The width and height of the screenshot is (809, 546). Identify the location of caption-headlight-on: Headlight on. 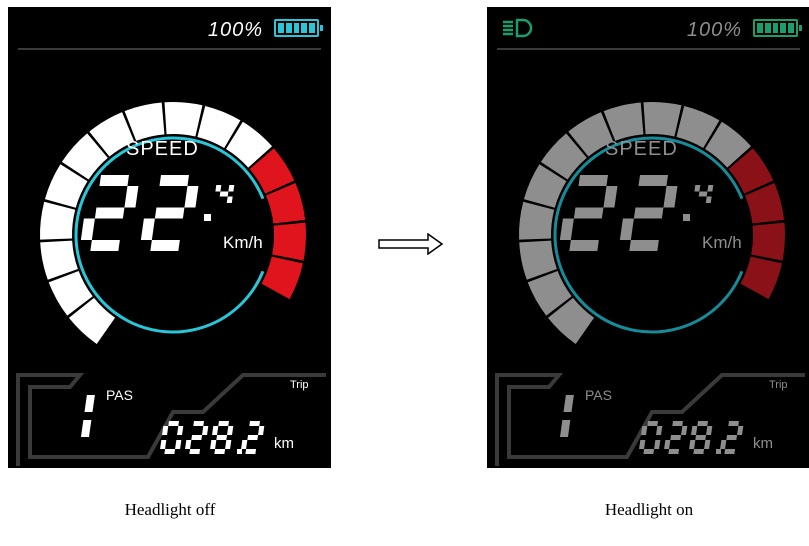
(649, 509).